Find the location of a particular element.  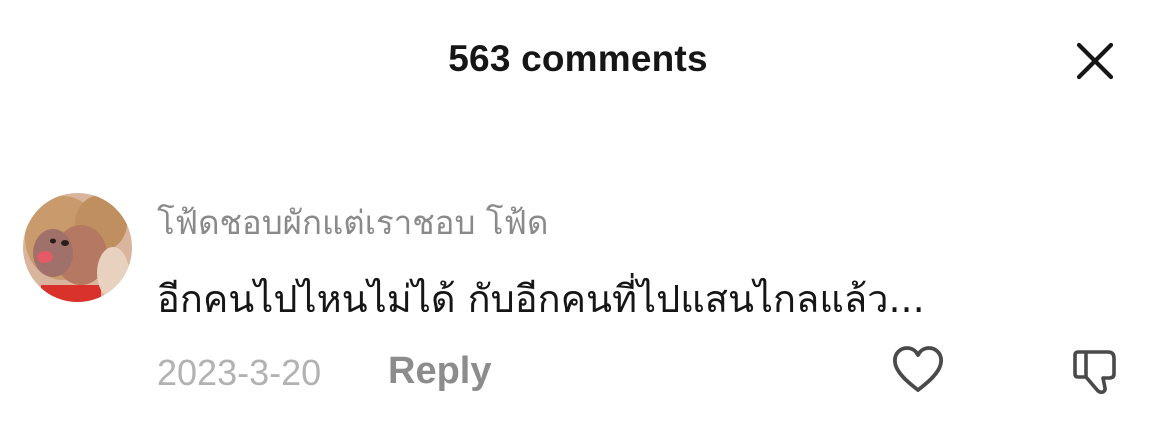

thumbs-down-icon is located at coordinates (1094, 372).